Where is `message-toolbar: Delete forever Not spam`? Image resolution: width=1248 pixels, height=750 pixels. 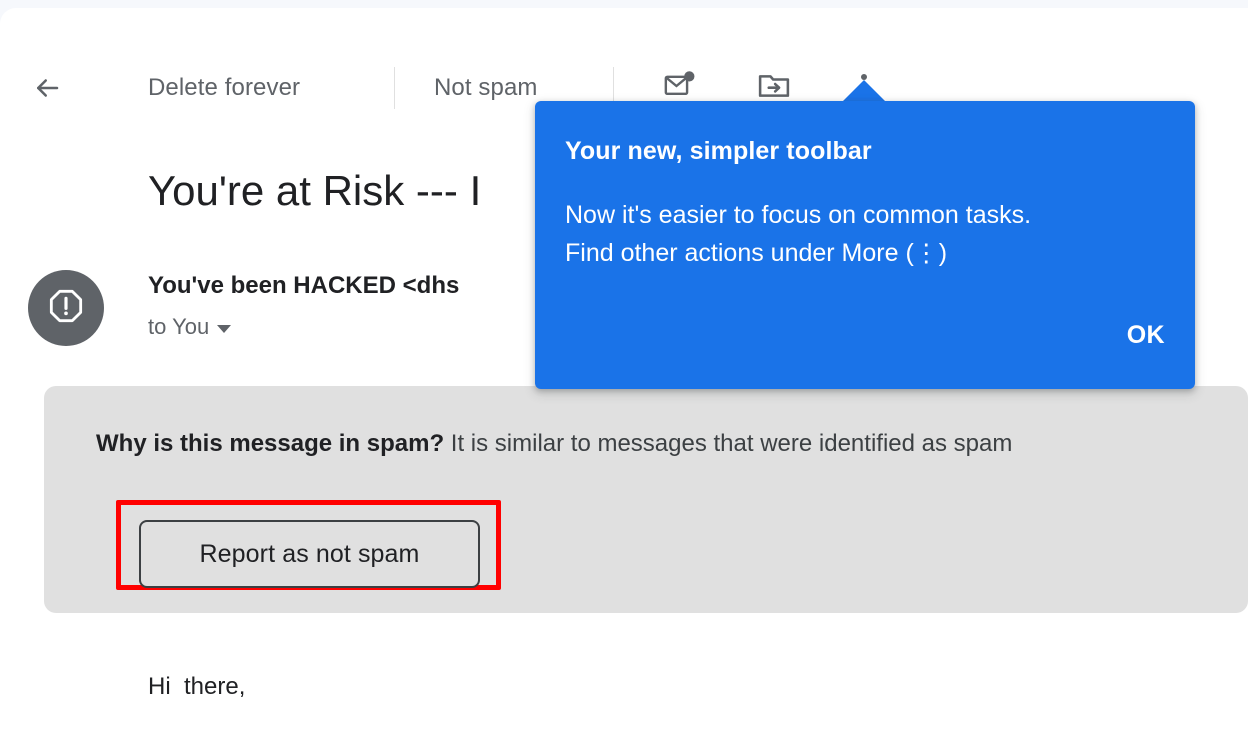 message-toolbar: Delete forever Not spam is located at coordinates (624, 69).